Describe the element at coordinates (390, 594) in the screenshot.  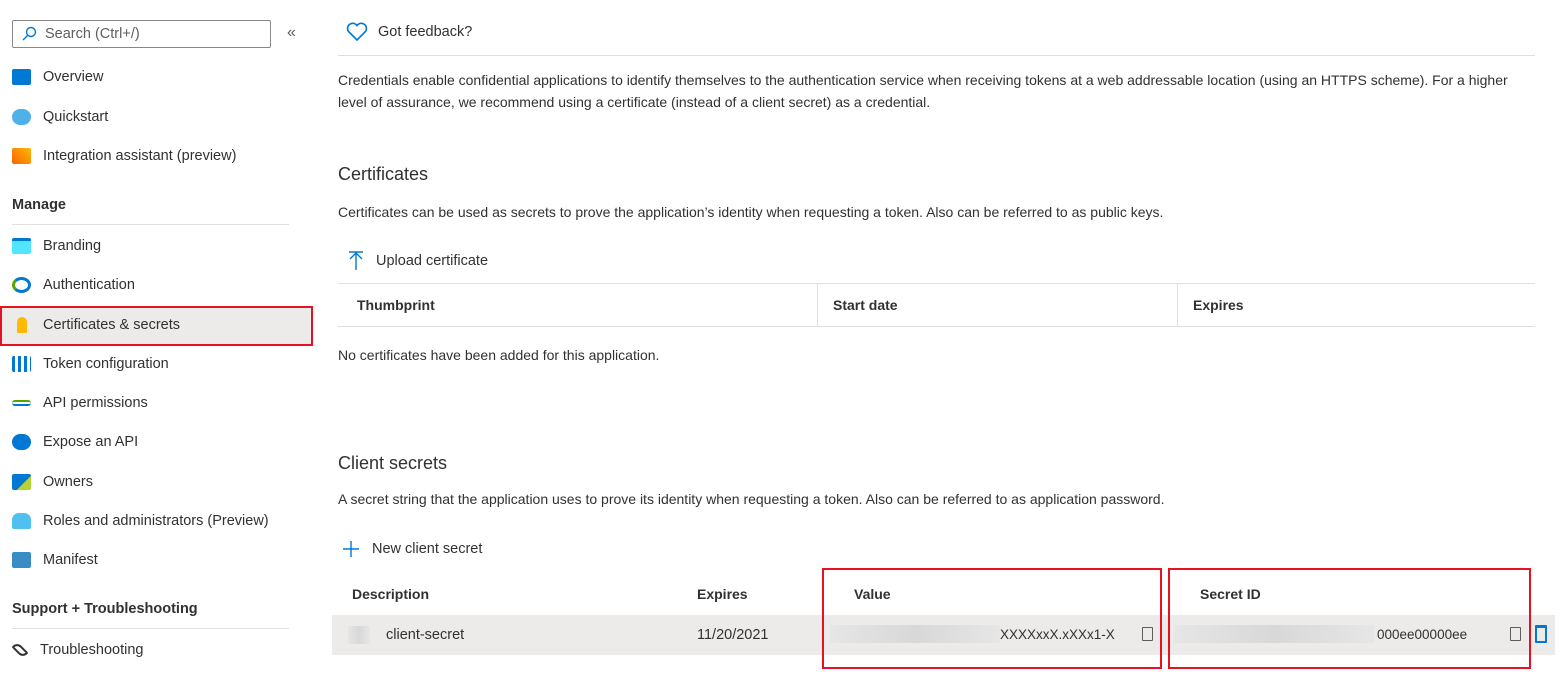
I see `column-header-description: Description` at that location.